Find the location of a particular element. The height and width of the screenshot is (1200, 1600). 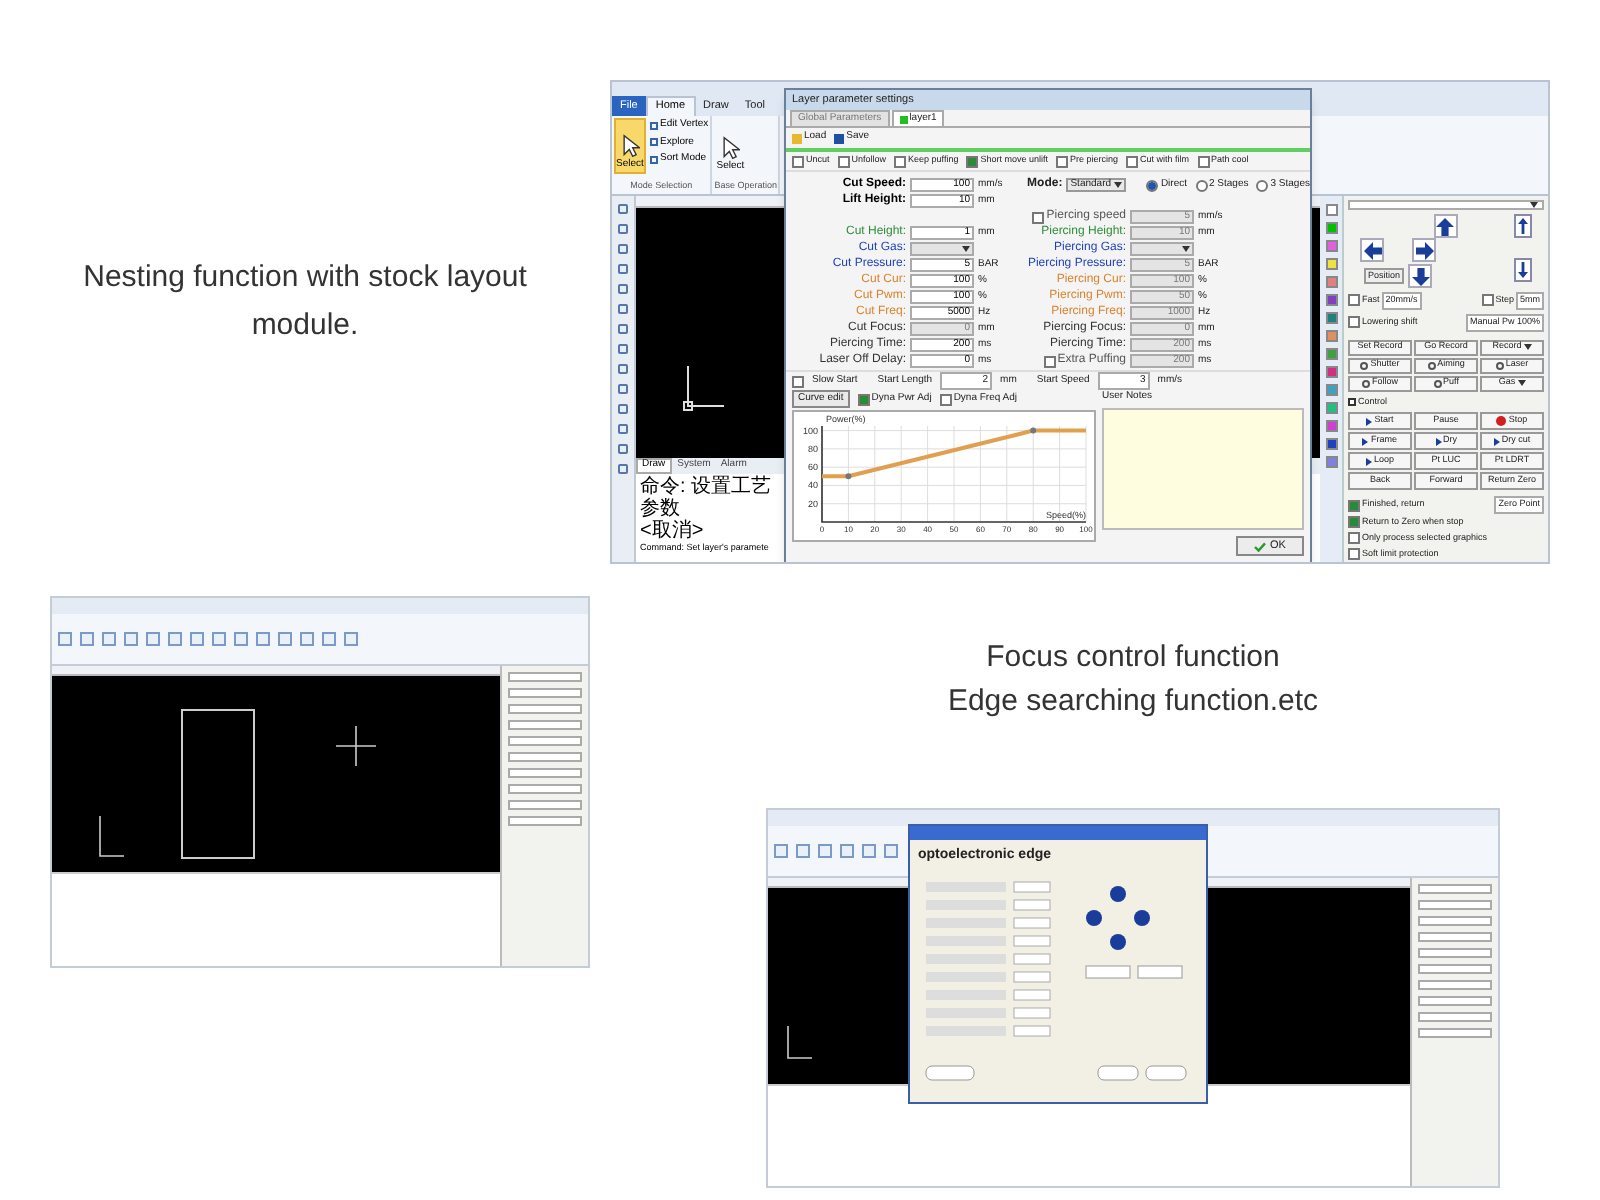

z-down-button is located at coordinates (1523, 270).